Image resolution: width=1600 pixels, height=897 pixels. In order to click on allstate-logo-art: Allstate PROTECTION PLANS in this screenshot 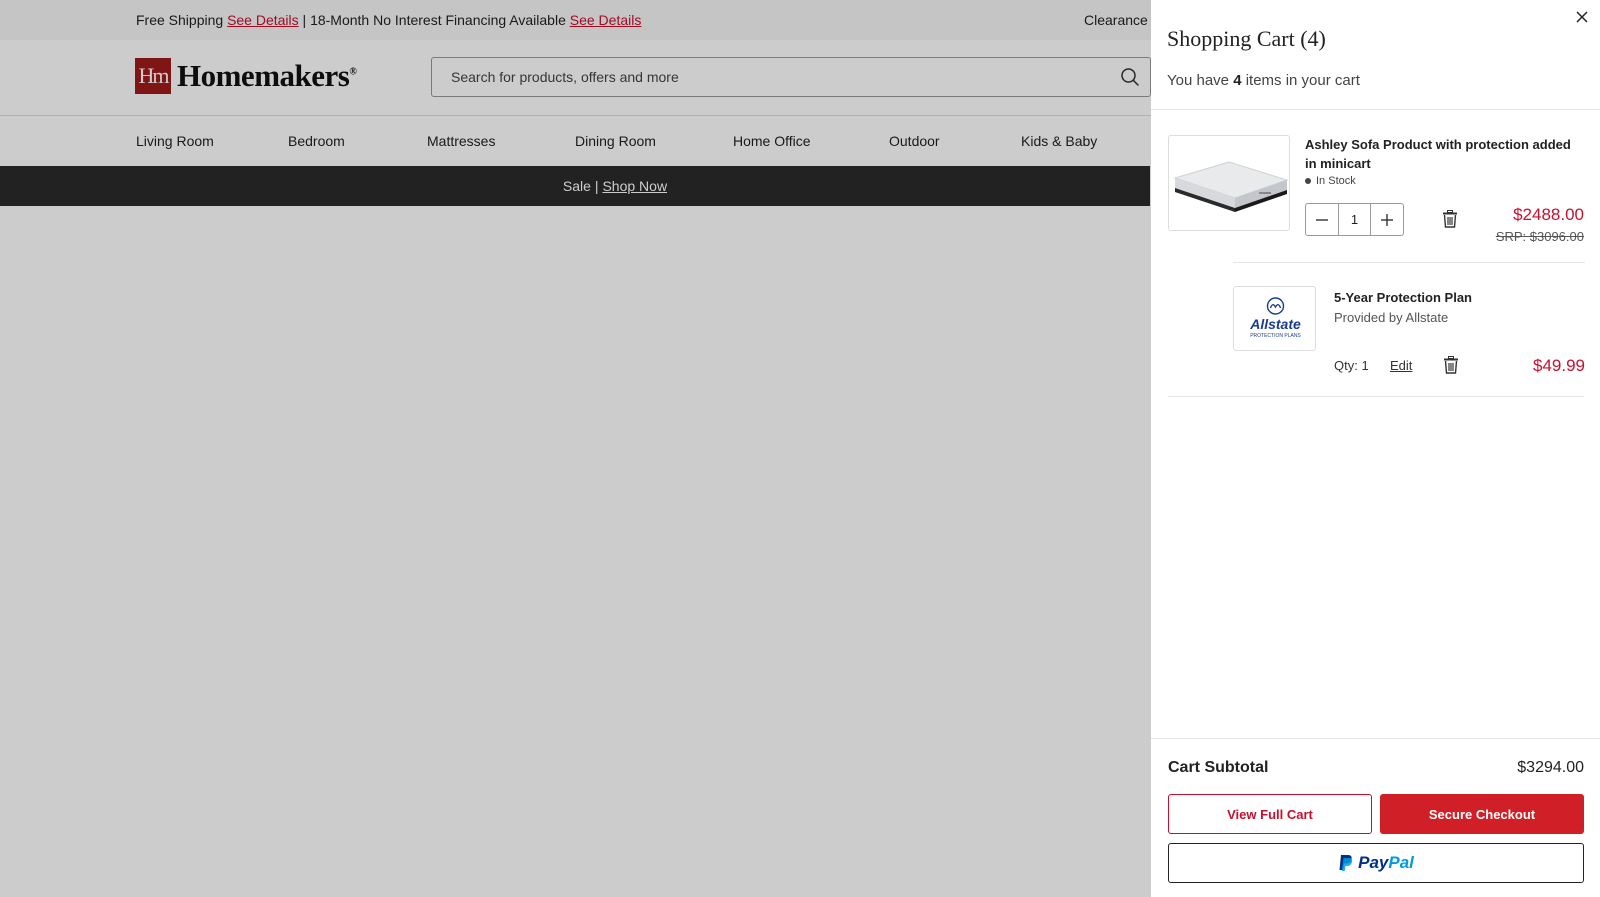, I will do `click(1275, 318)`.